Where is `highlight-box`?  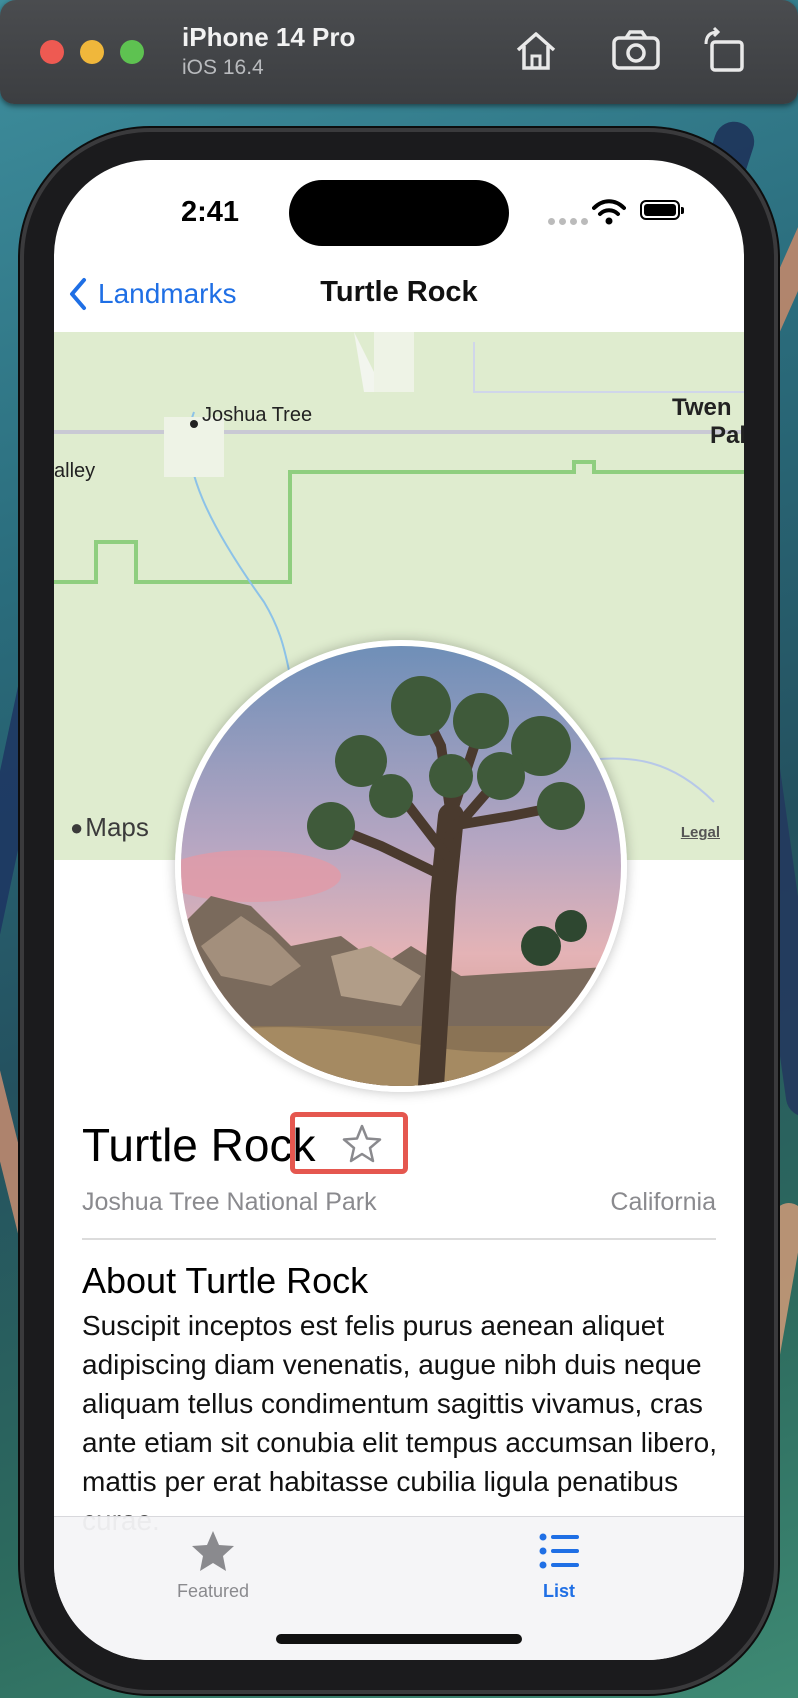
highlight-box is located at coordinates (349, 1143).